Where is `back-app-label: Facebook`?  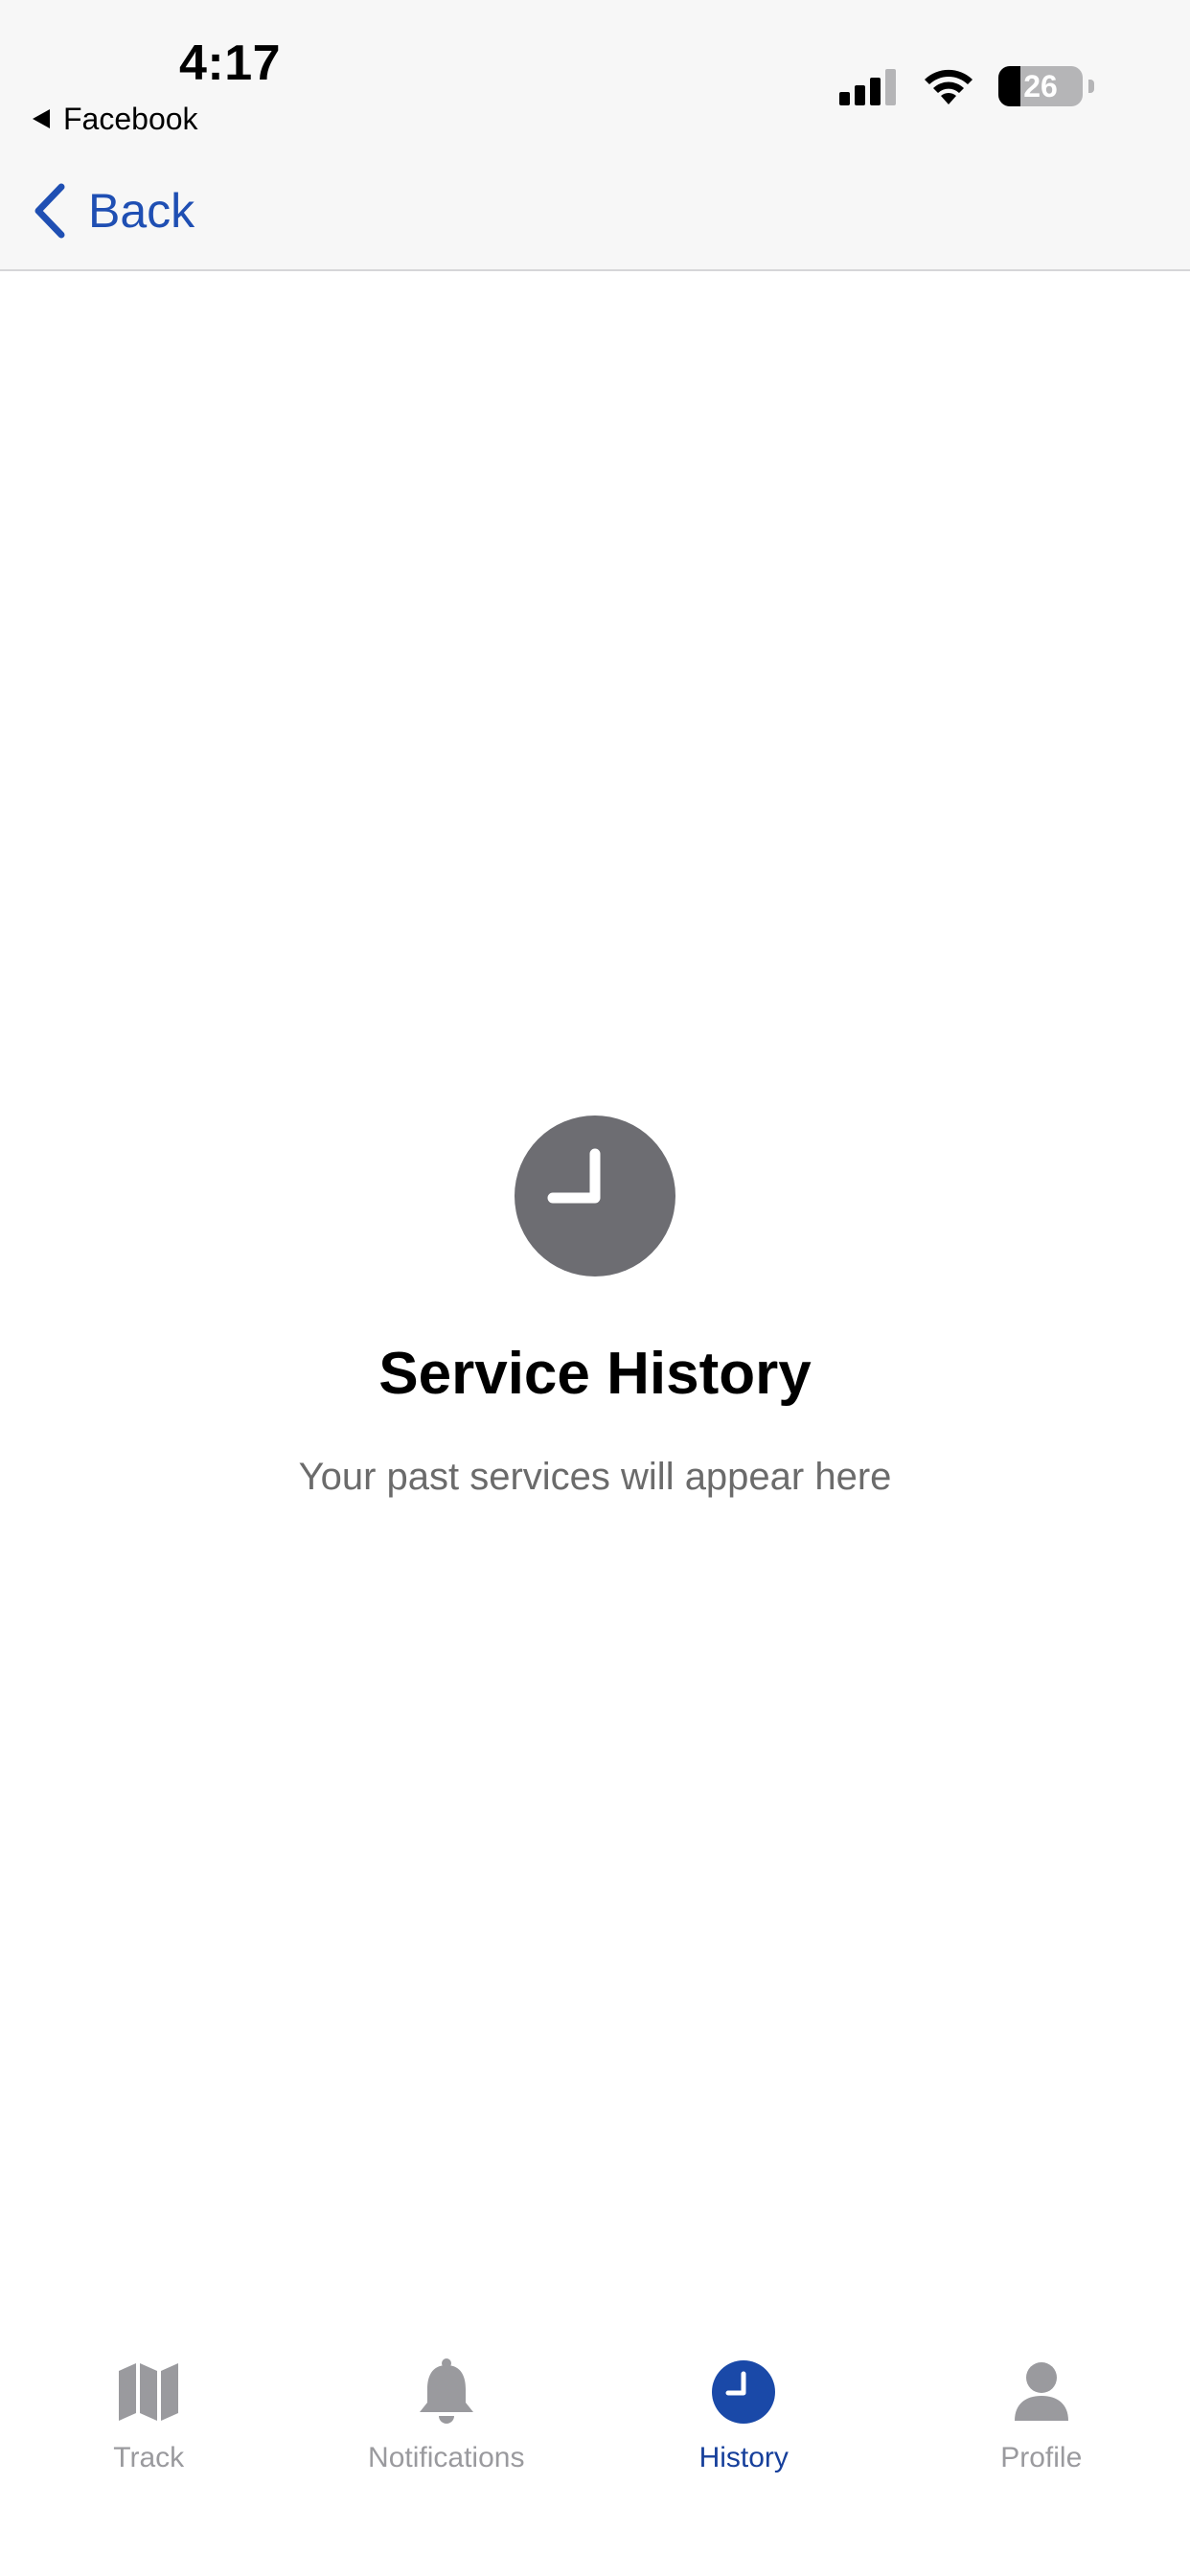 back-app-label: Facebook is located at coordinates (131, 118).